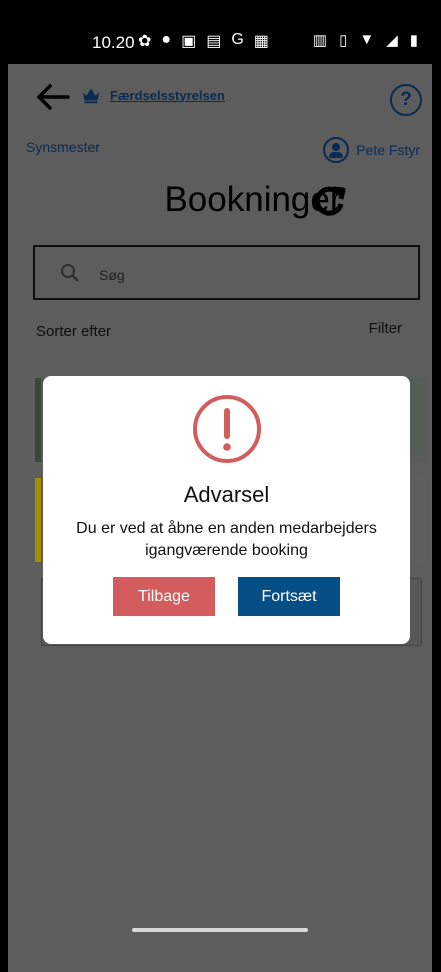 This screenshot has height=972, width=441. What do you see at coordinates (261, 41) in the screenshot?
I see `image-icon: ▦` at bounding box center [261, 41].